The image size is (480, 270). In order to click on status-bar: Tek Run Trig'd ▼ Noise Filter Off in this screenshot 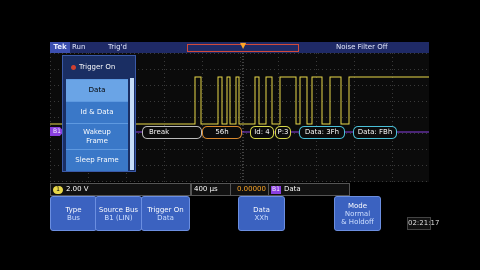, I will do `click(239, 47)`.